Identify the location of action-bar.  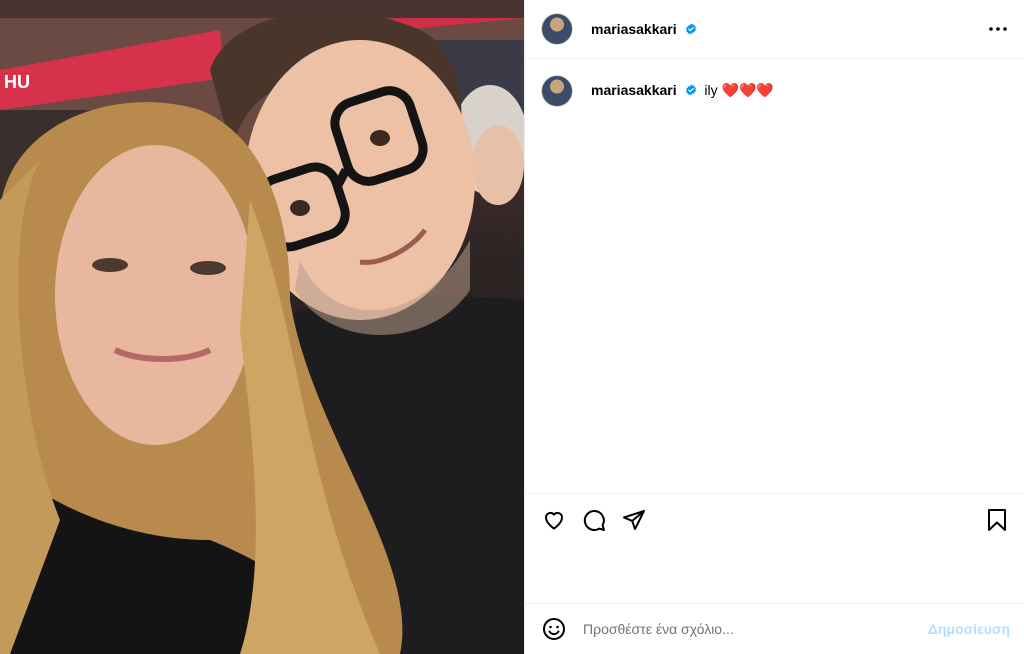
(774, 519).